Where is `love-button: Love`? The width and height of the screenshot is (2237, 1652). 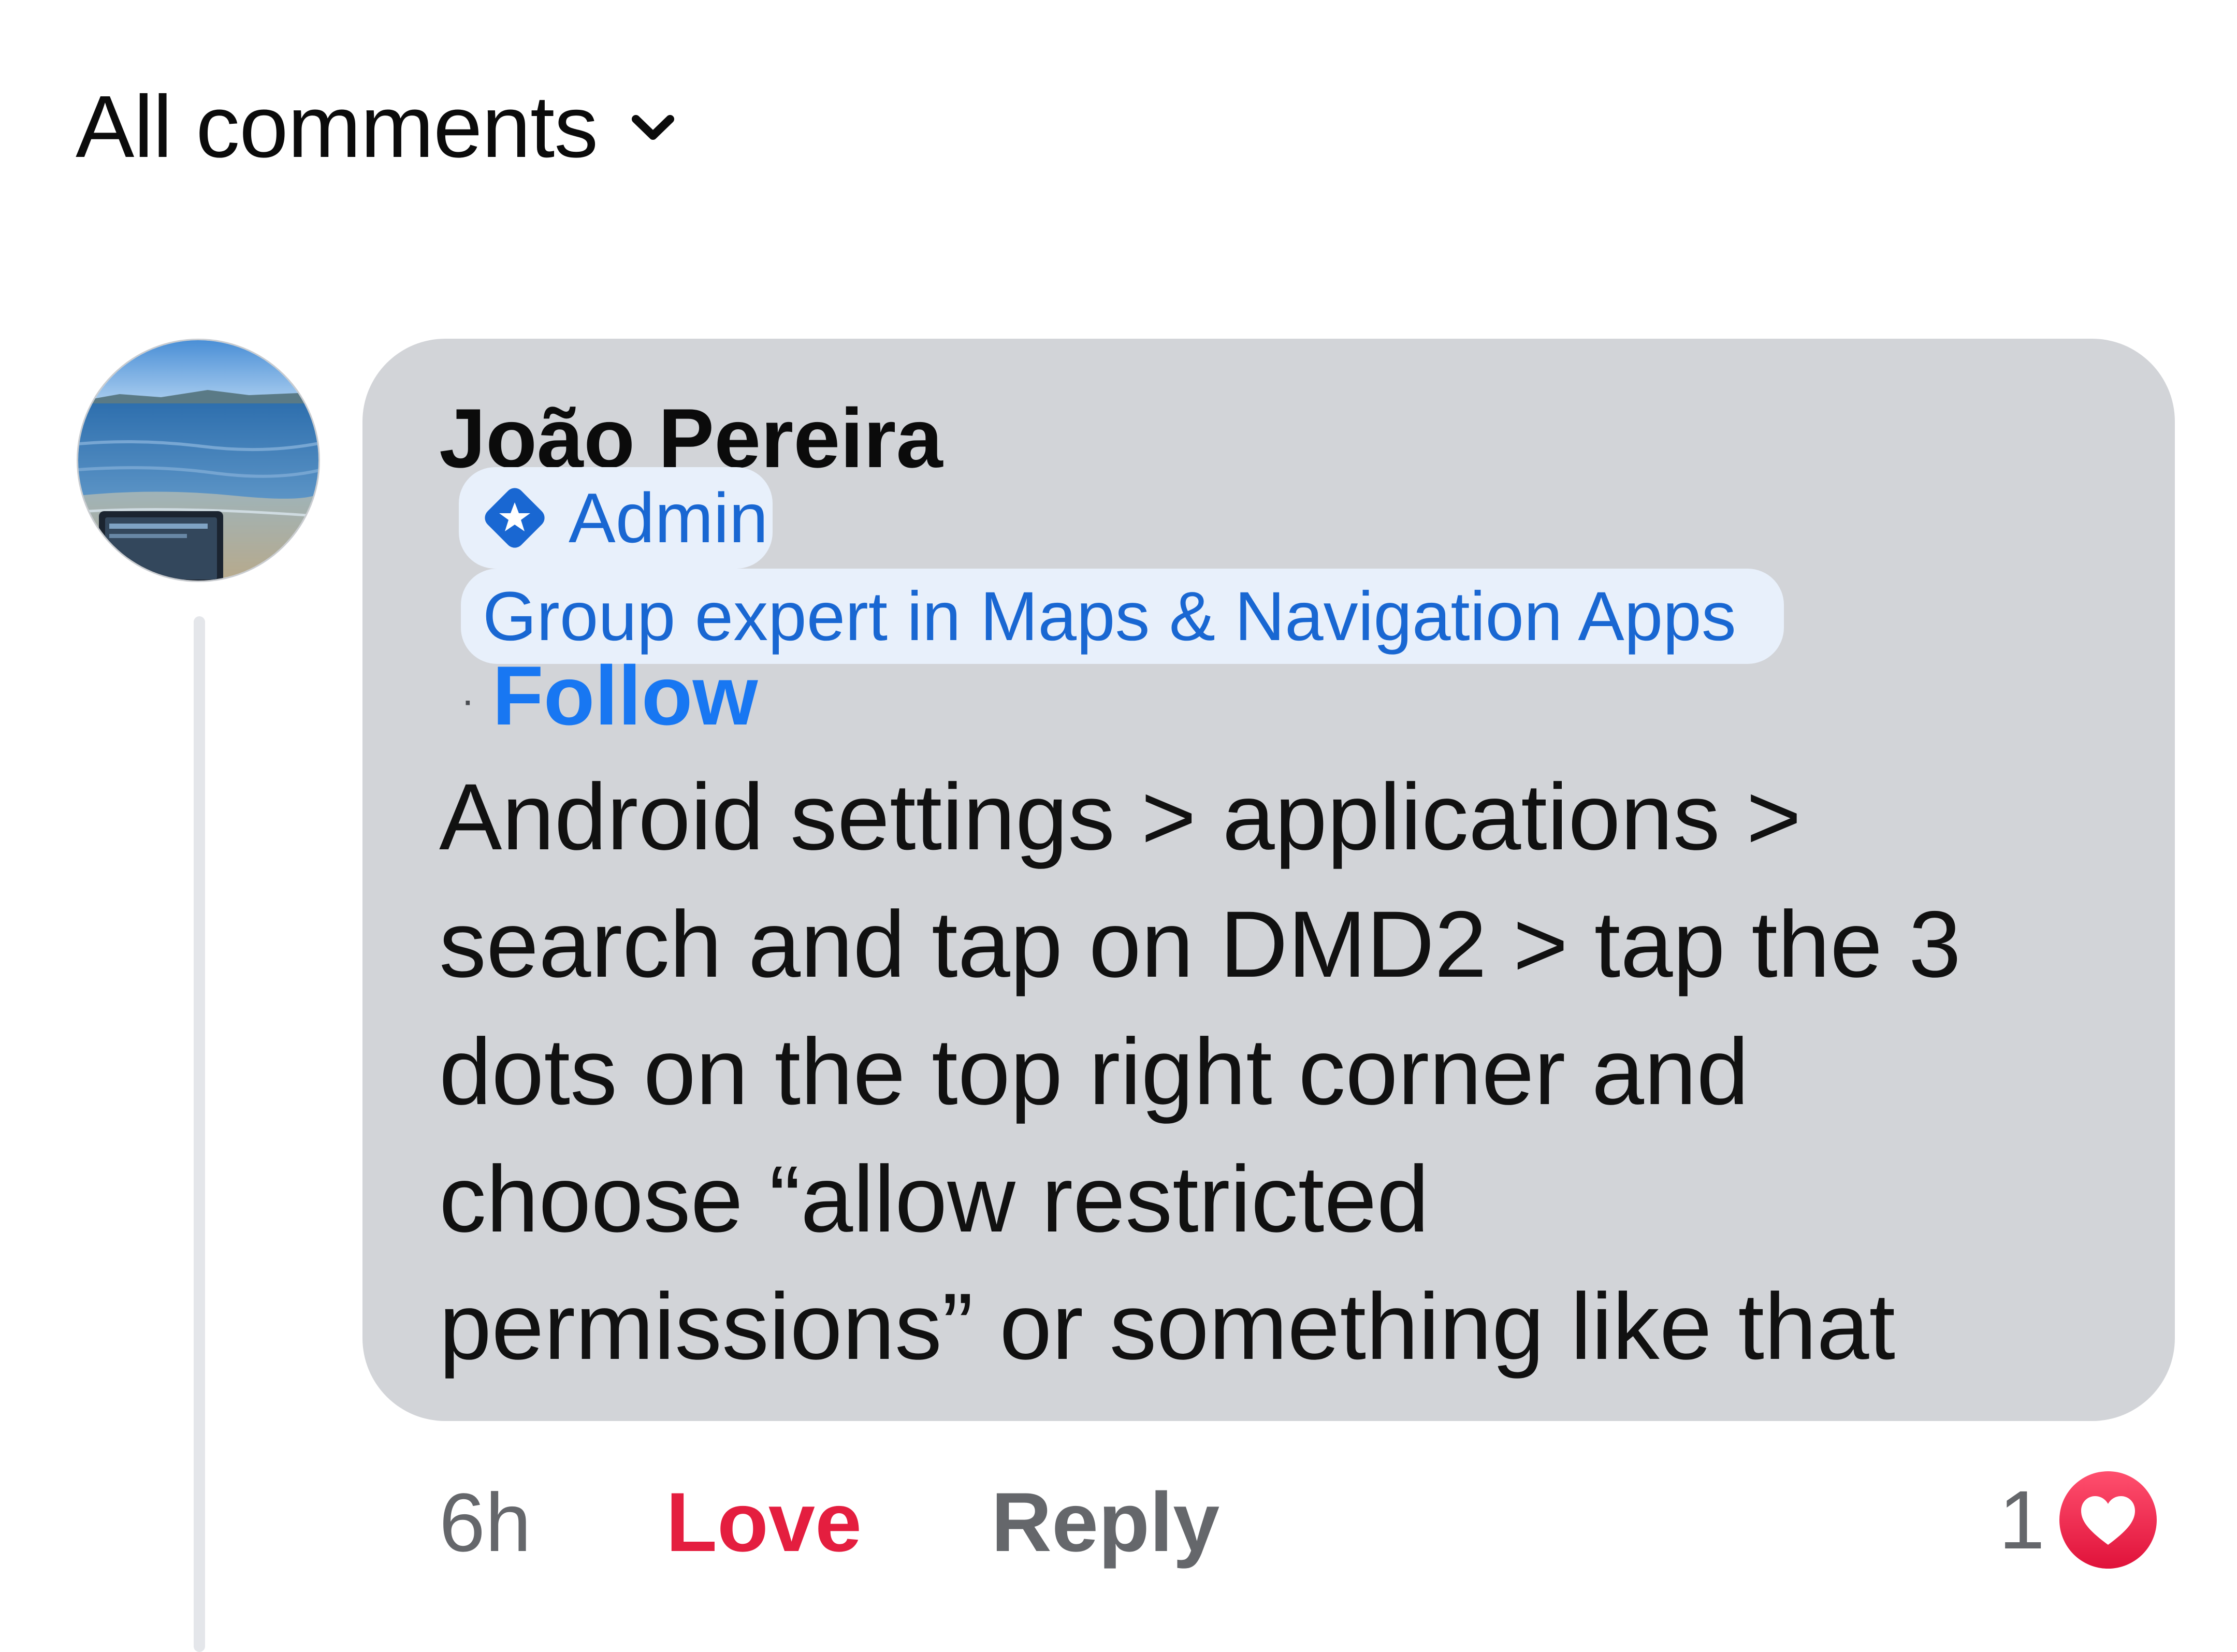
love-button: Love is located at coordinates (764, 1523).